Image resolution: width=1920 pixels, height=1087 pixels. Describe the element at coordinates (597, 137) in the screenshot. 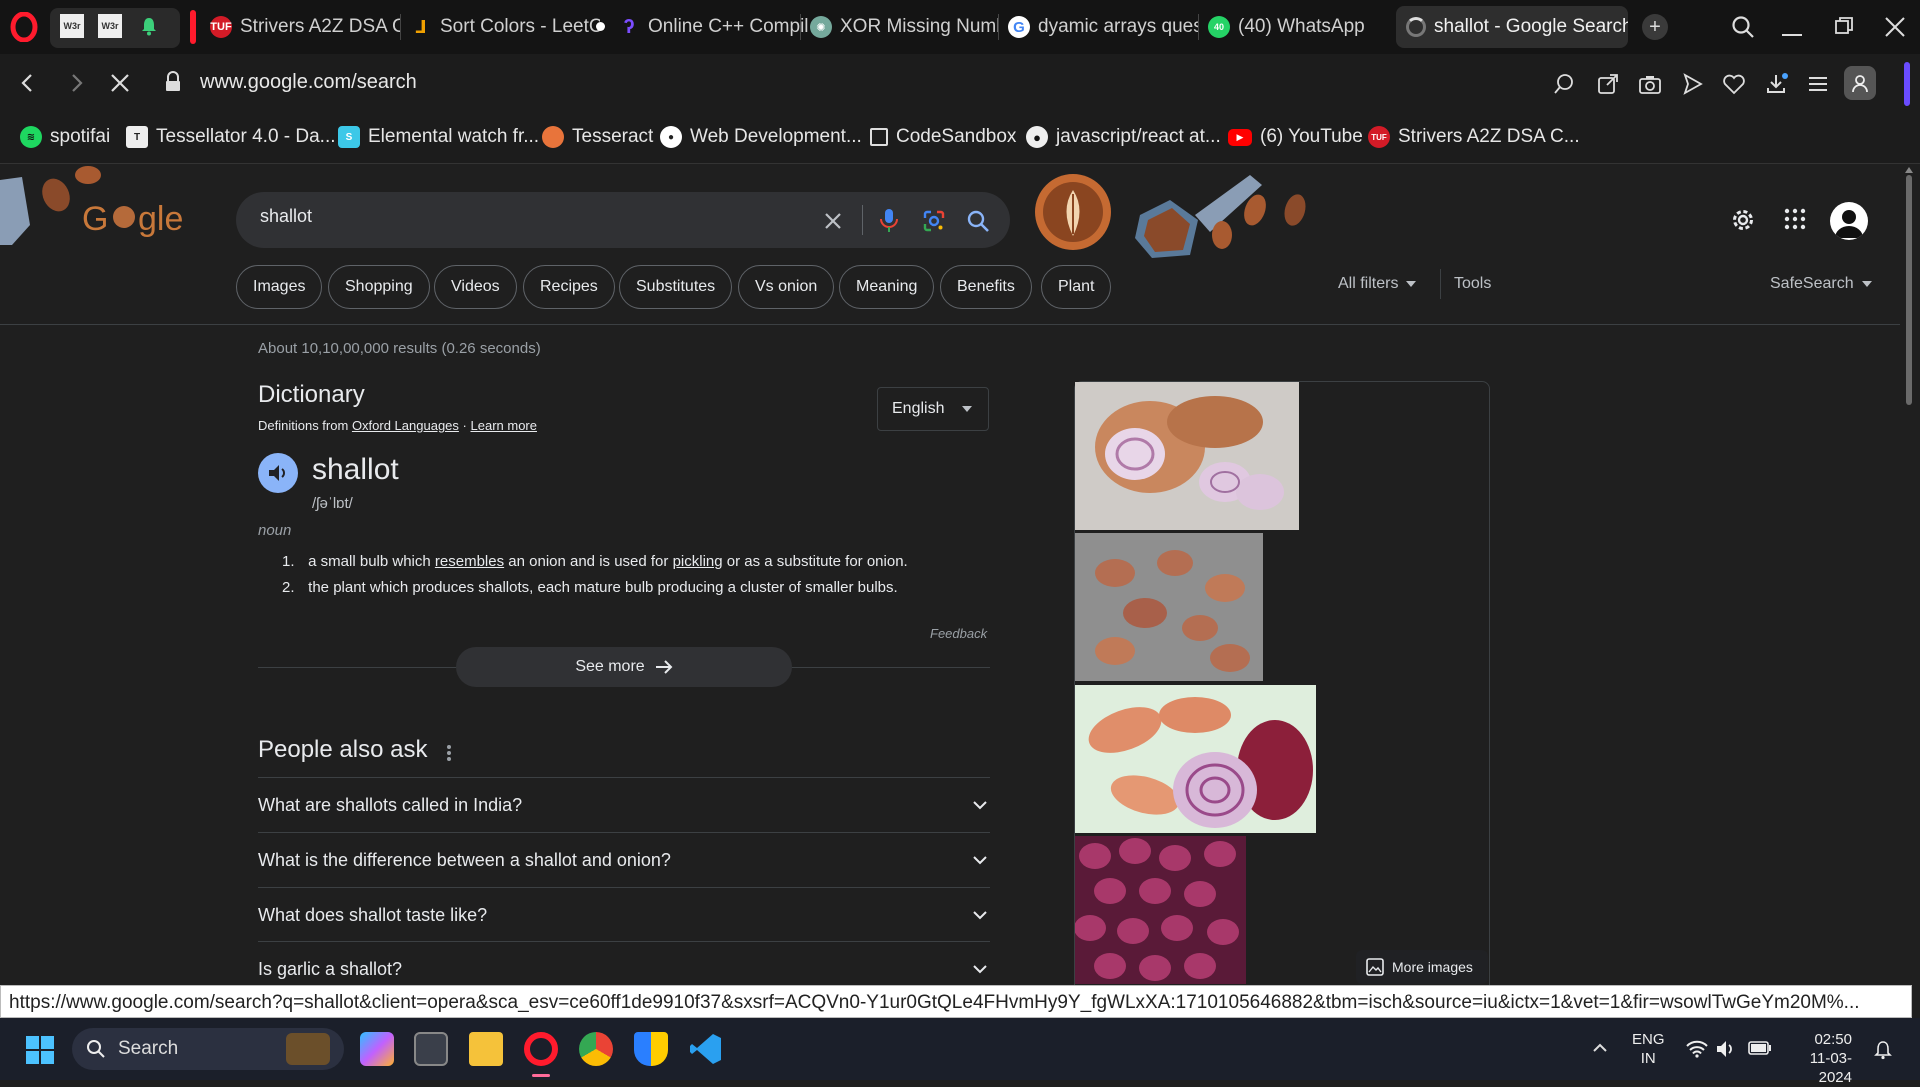

I see `bookmark-tesseract: Tesseract` at that location.